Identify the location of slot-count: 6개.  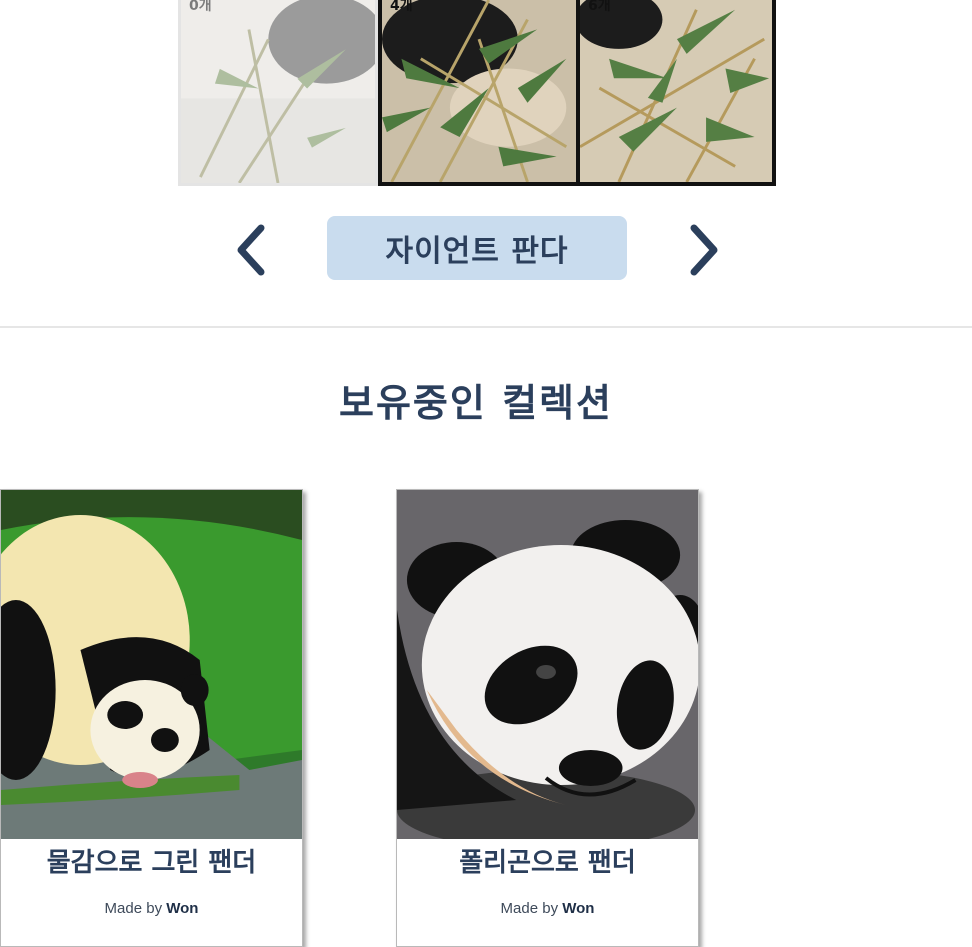
(599, 7).